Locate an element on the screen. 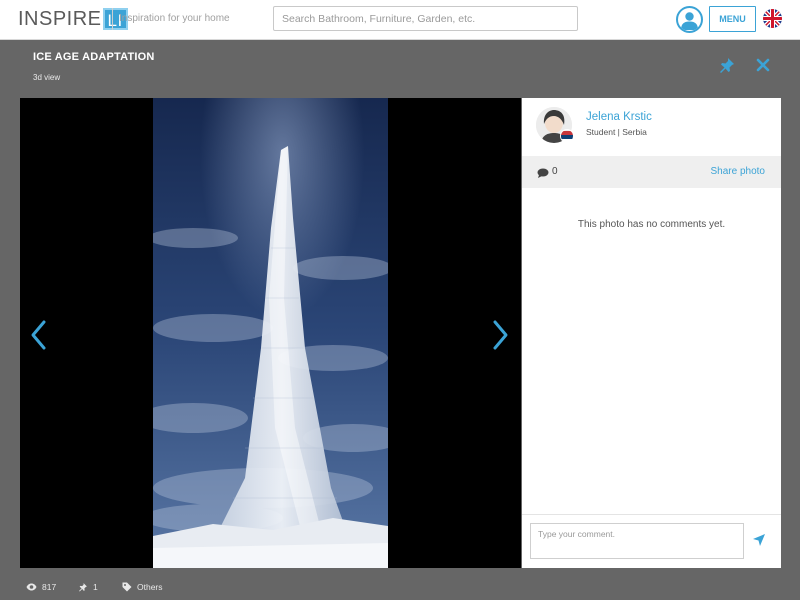  author-role: Student | Serbia is located at coordinates (616, 132).